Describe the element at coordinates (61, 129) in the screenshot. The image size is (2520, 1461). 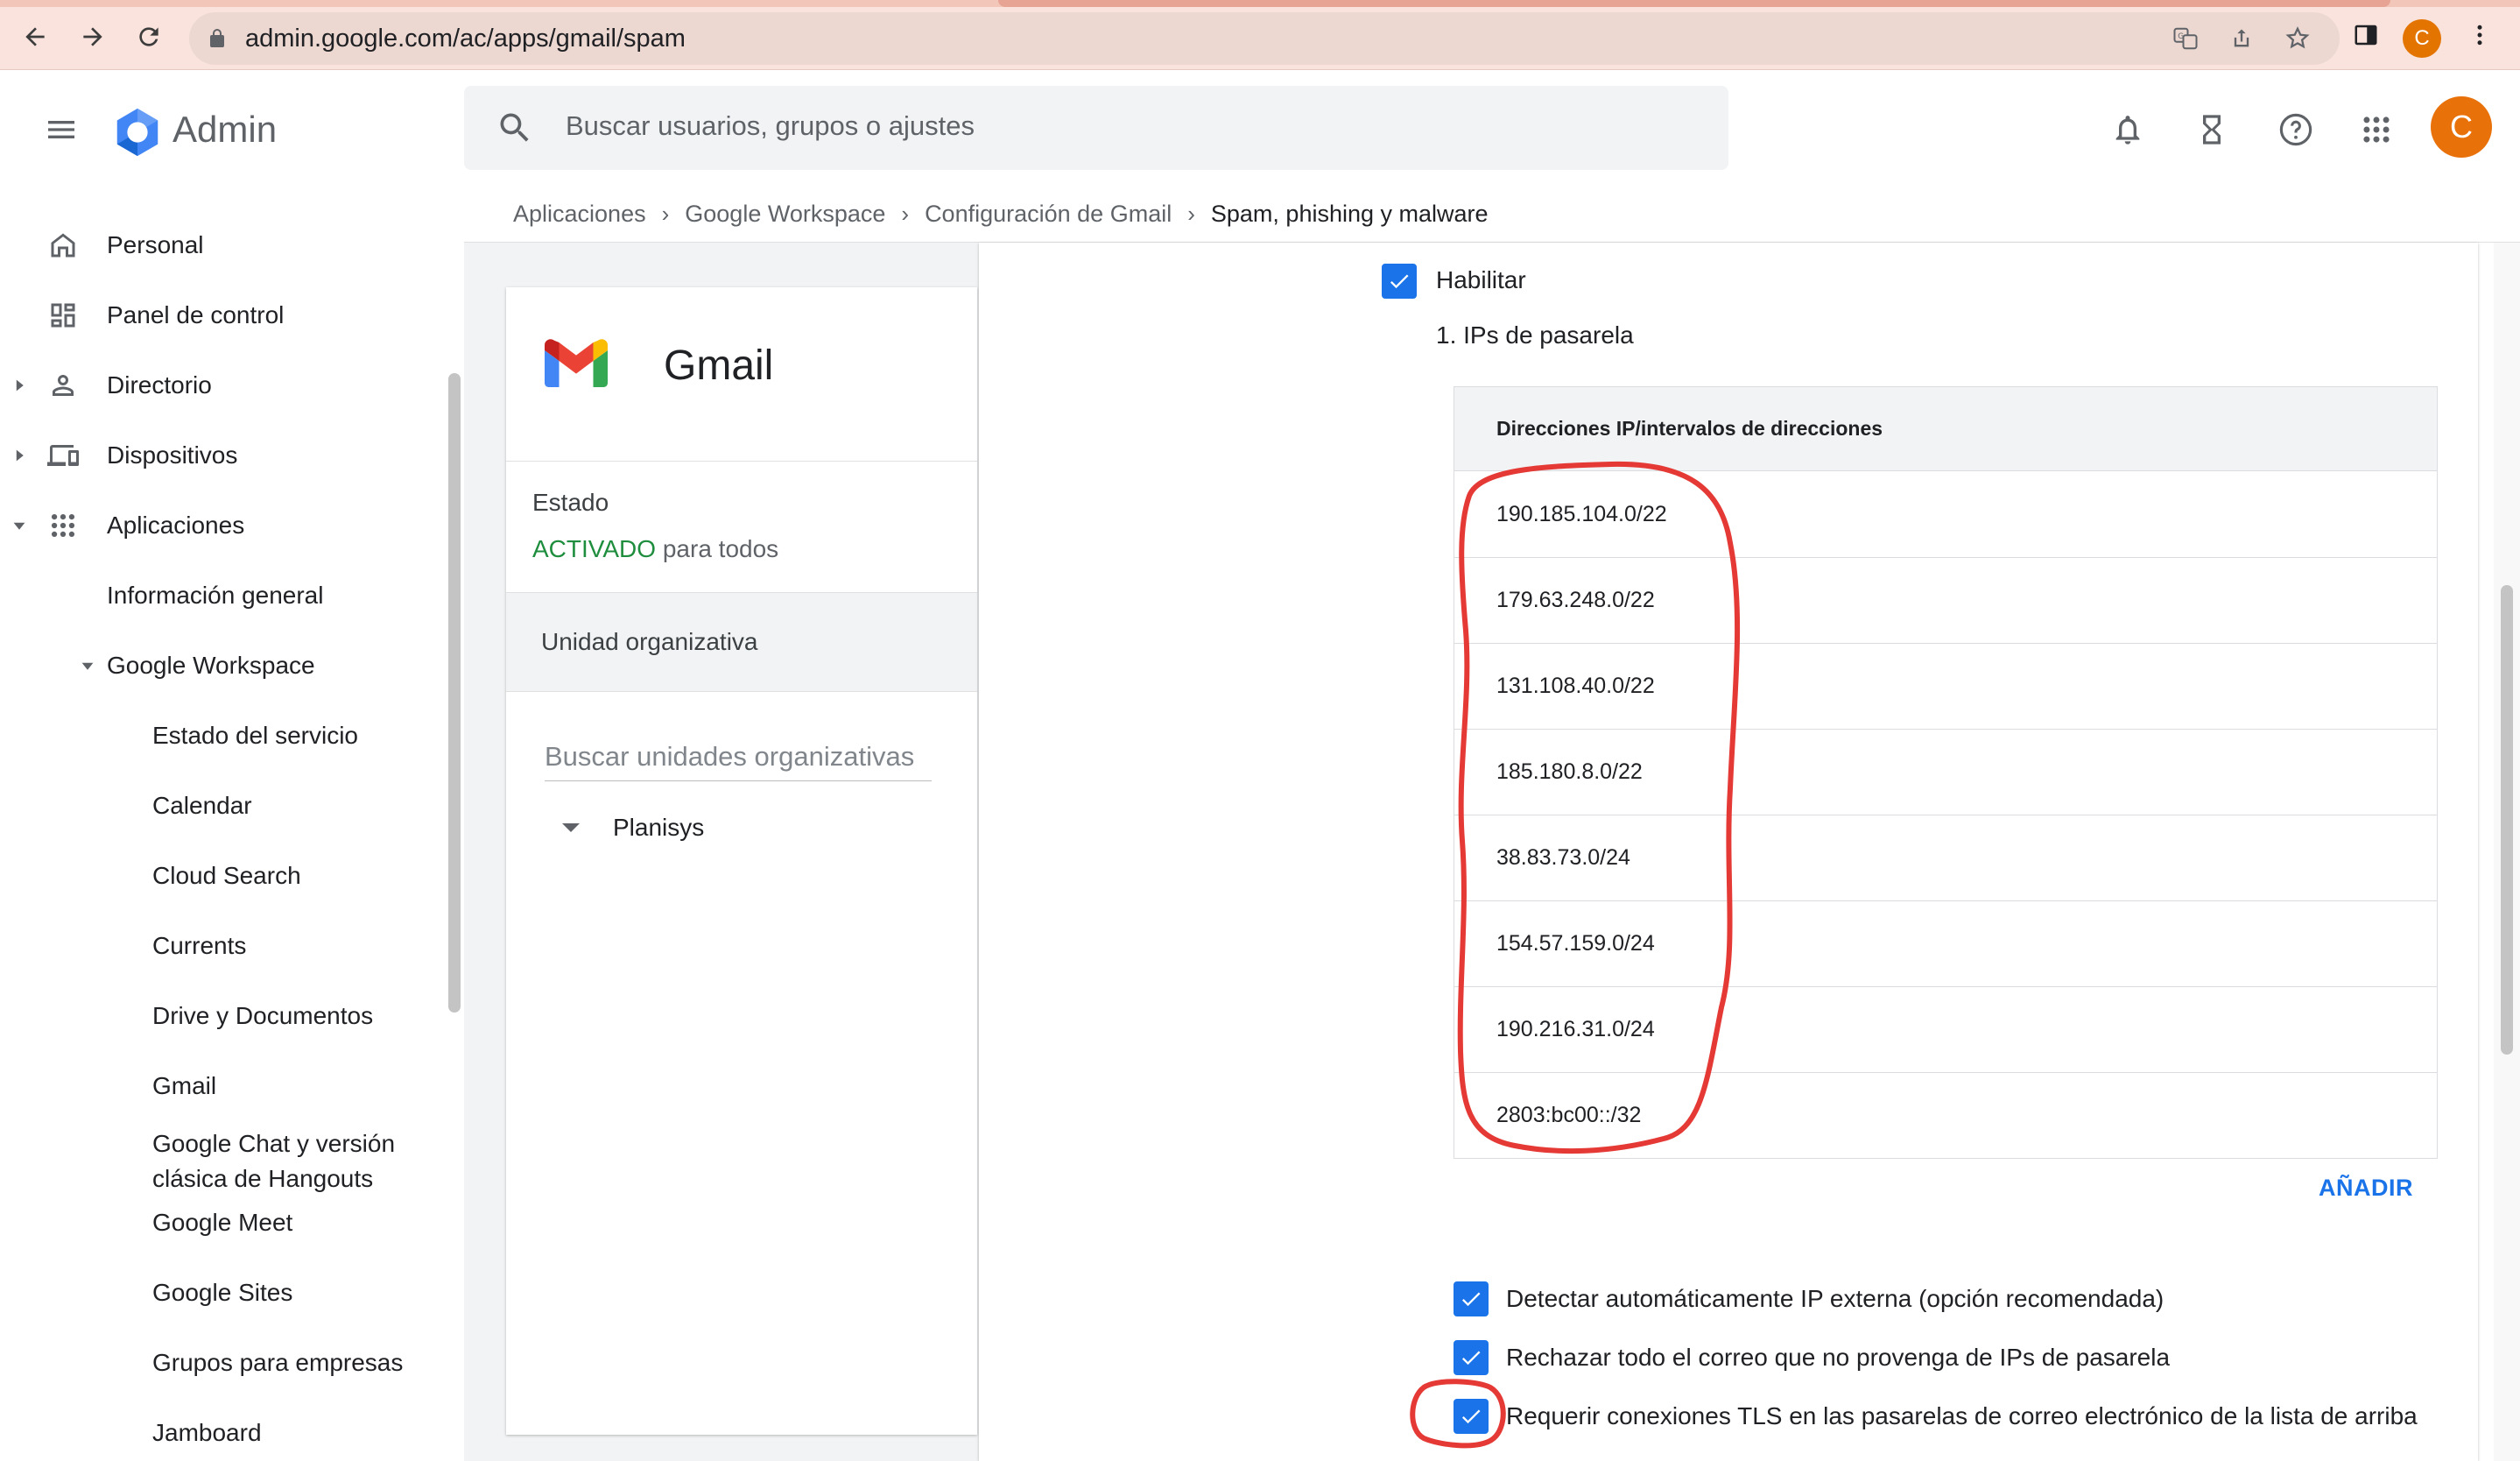
I see `menu-icon` at that location.